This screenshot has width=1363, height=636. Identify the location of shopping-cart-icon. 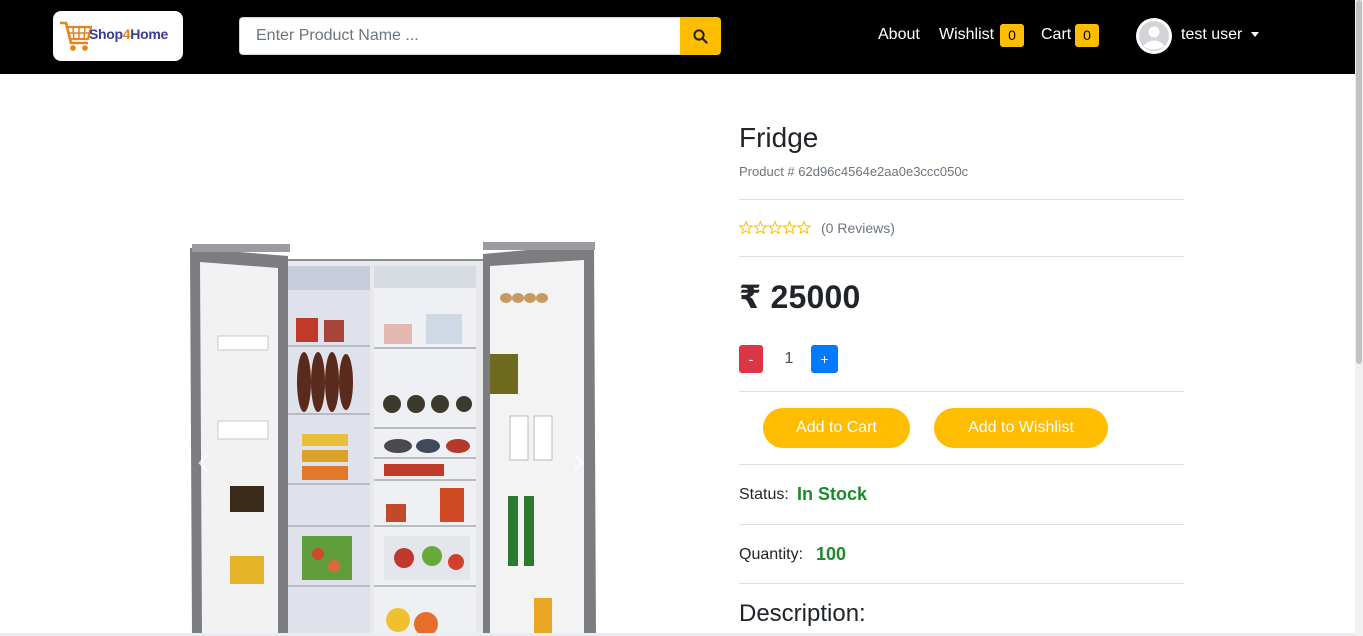
(76, 36).